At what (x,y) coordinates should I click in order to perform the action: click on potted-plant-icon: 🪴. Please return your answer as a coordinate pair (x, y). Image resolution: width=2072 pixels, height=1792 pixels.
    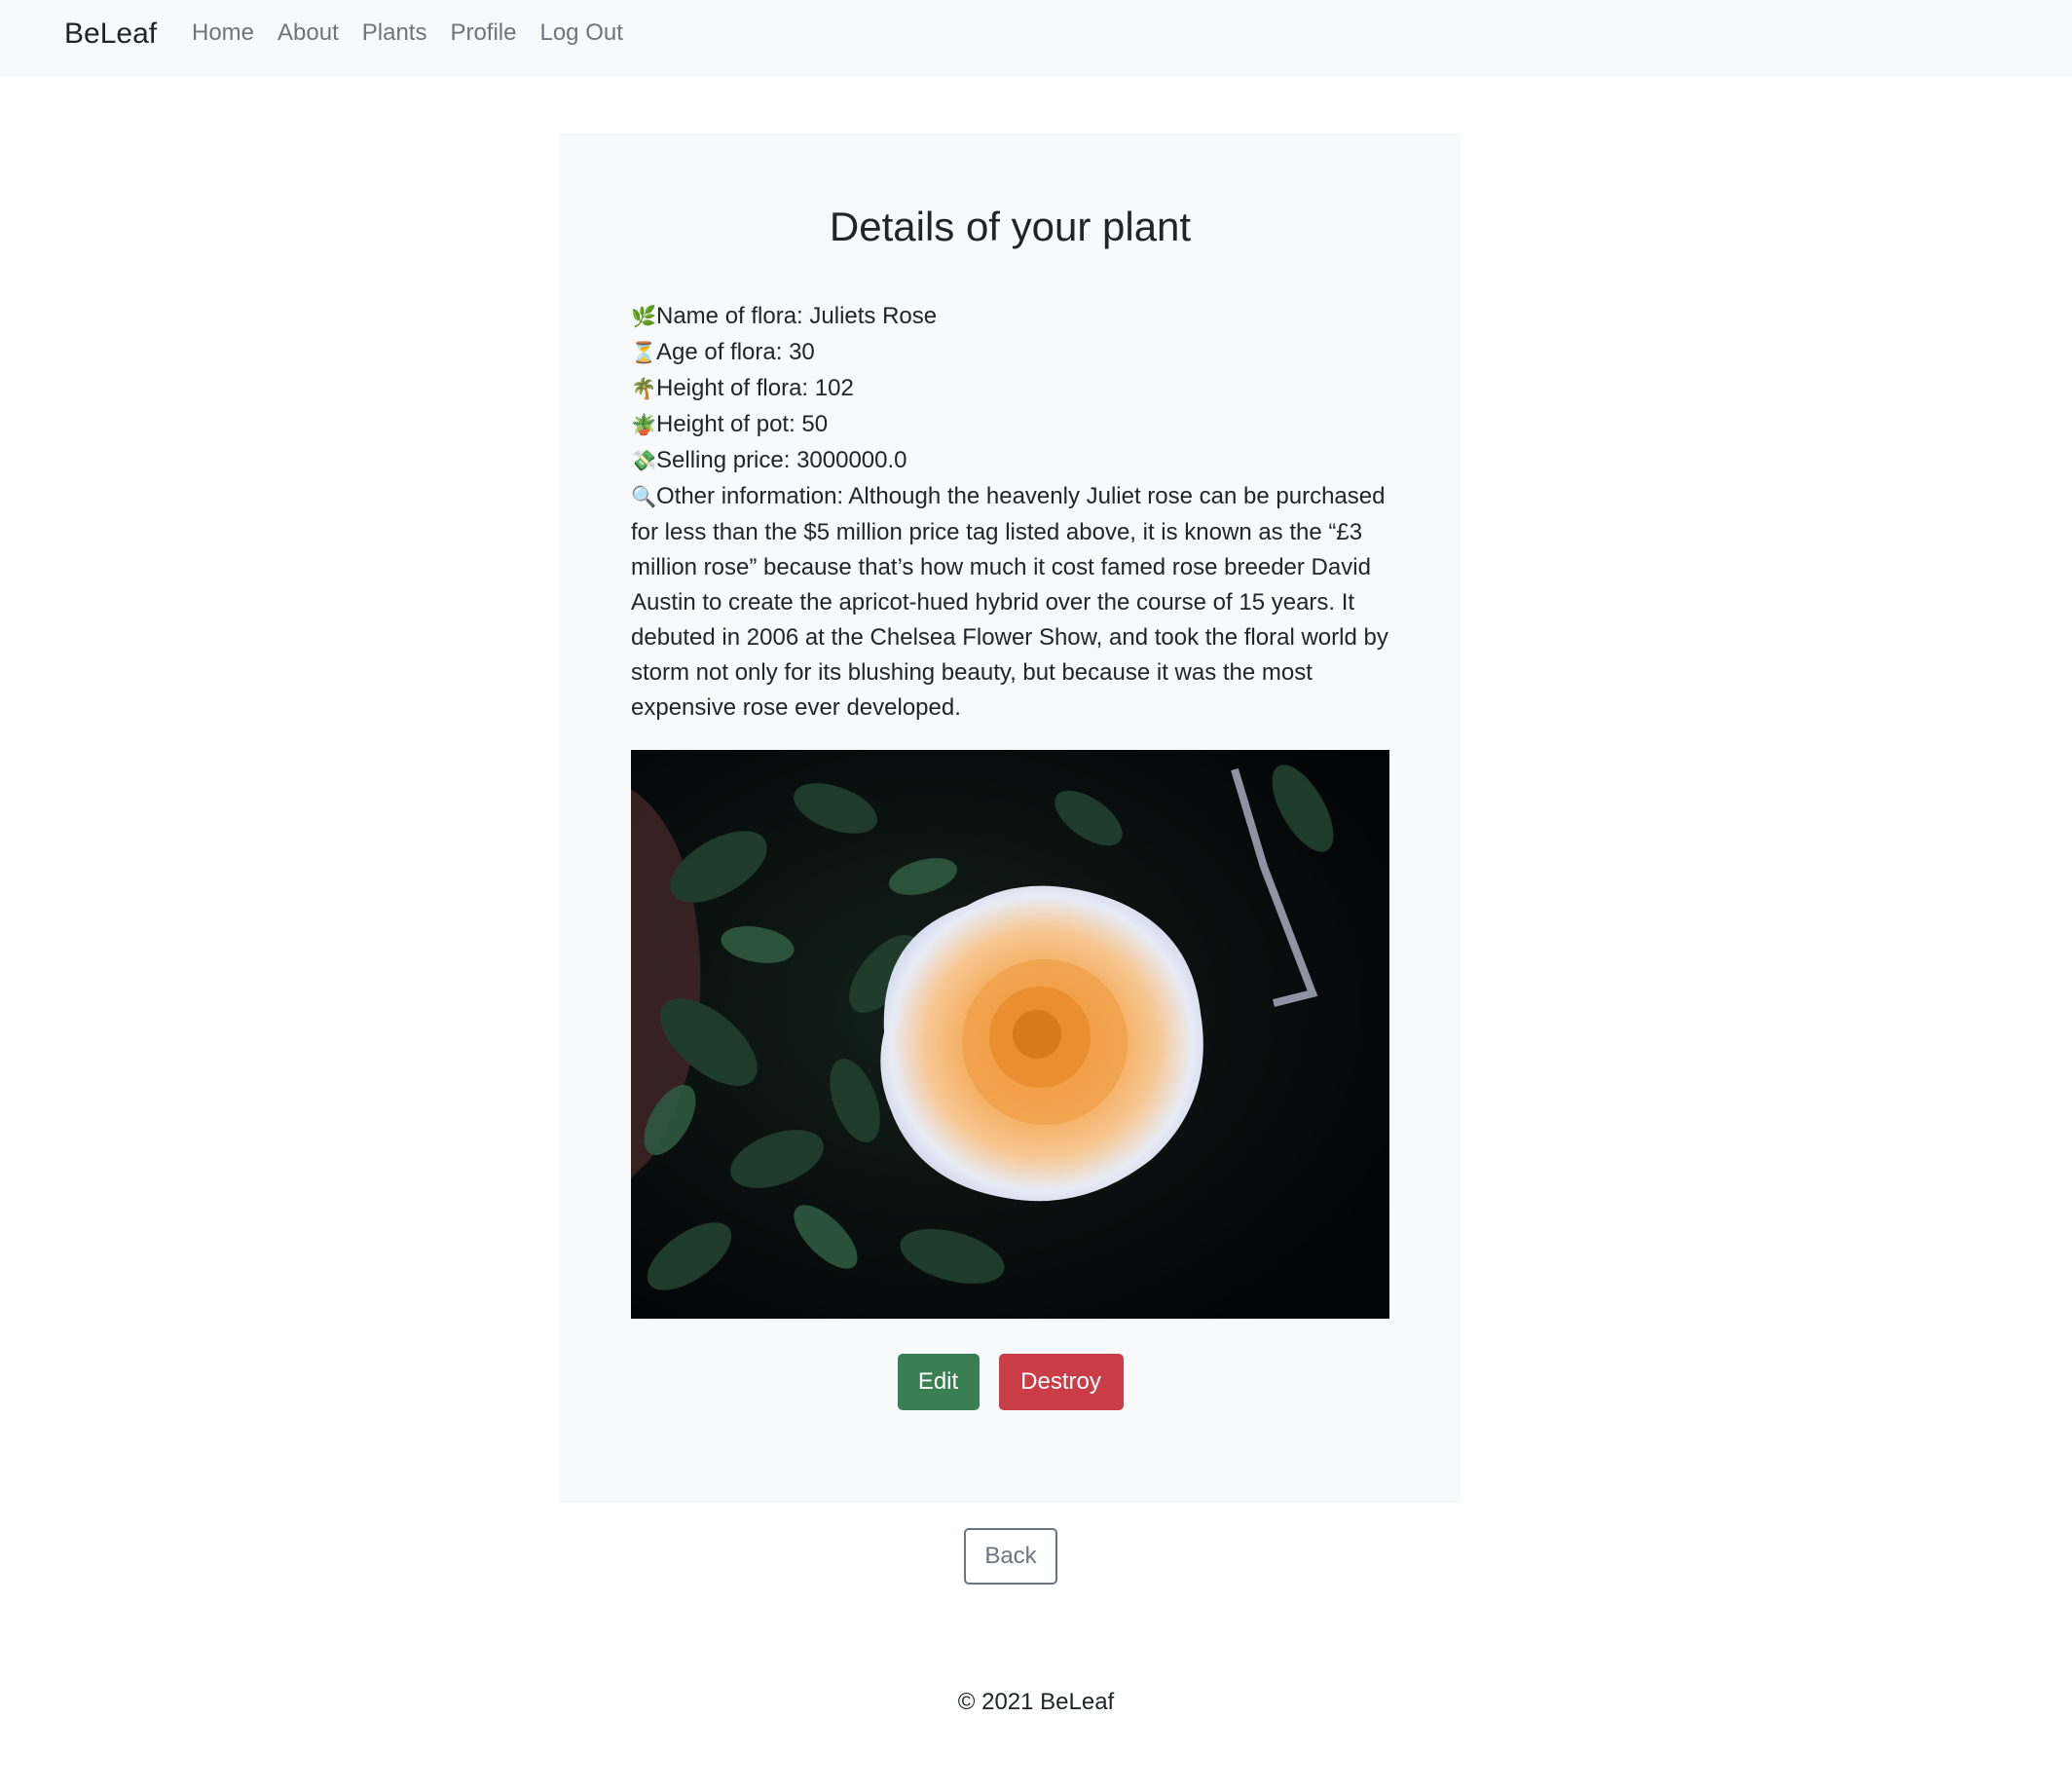
    Looking at the image, I should click on (644, 425).